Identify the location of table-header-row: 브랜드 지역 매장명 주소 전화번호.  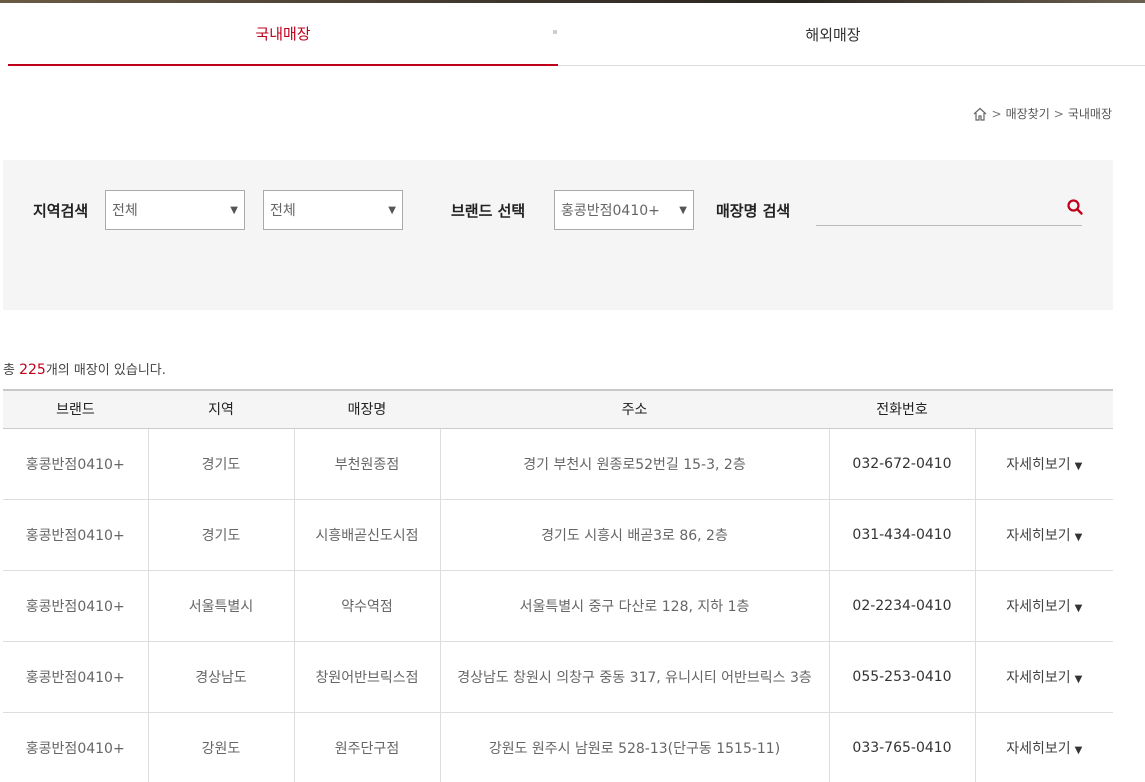
(558, 409).